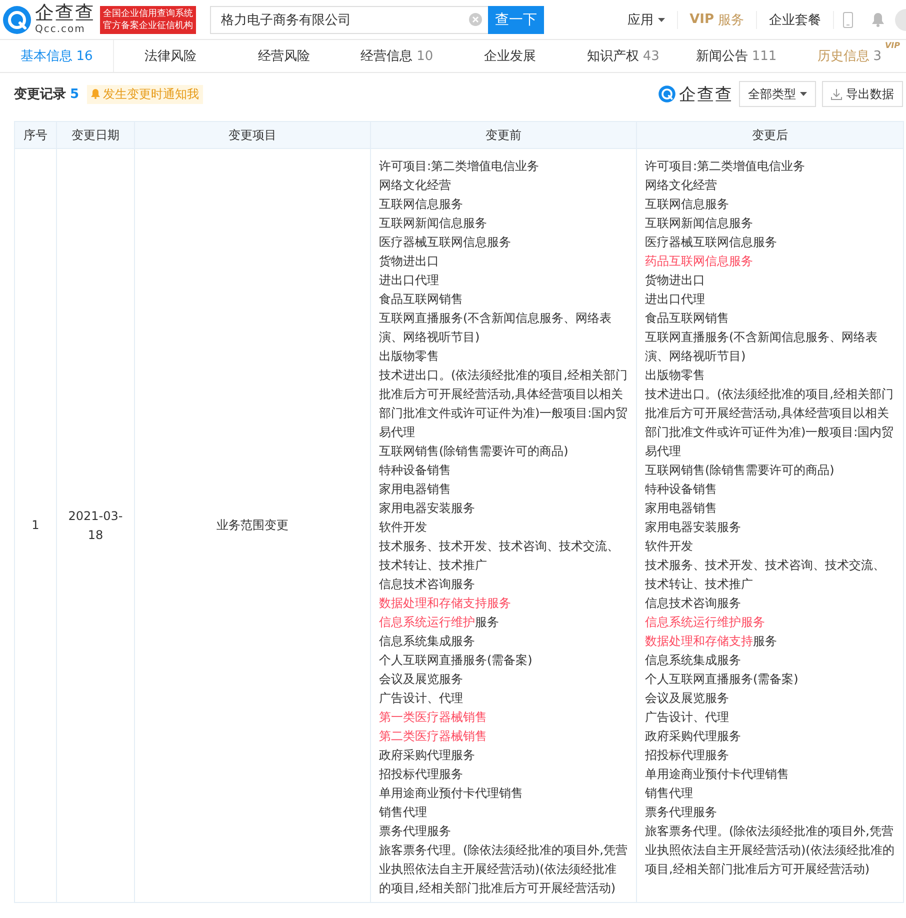 This screenshot has height=918, width=906. Describe the element at coordinates (397, 56) in the screenshot. I see `nav-tab: 经营信息 10` at that location.